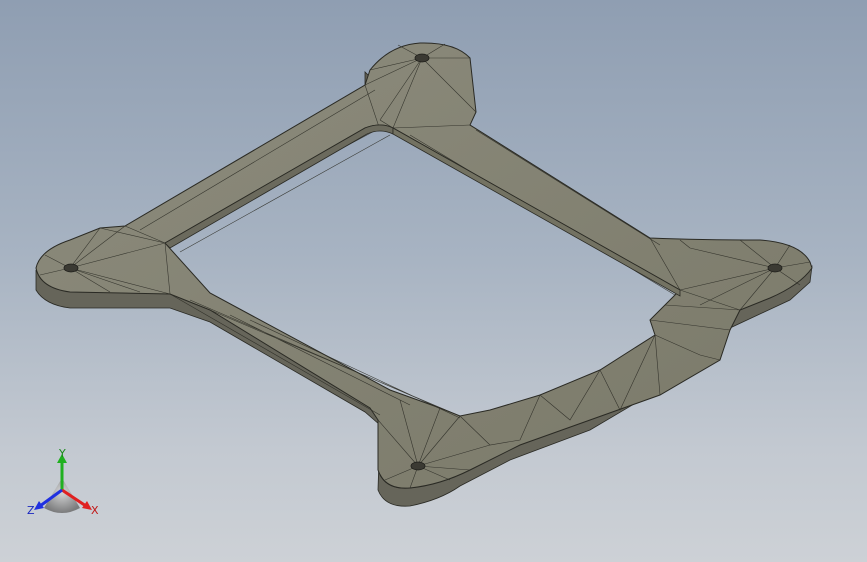  I want to click on hole-top, so click(422, 58).